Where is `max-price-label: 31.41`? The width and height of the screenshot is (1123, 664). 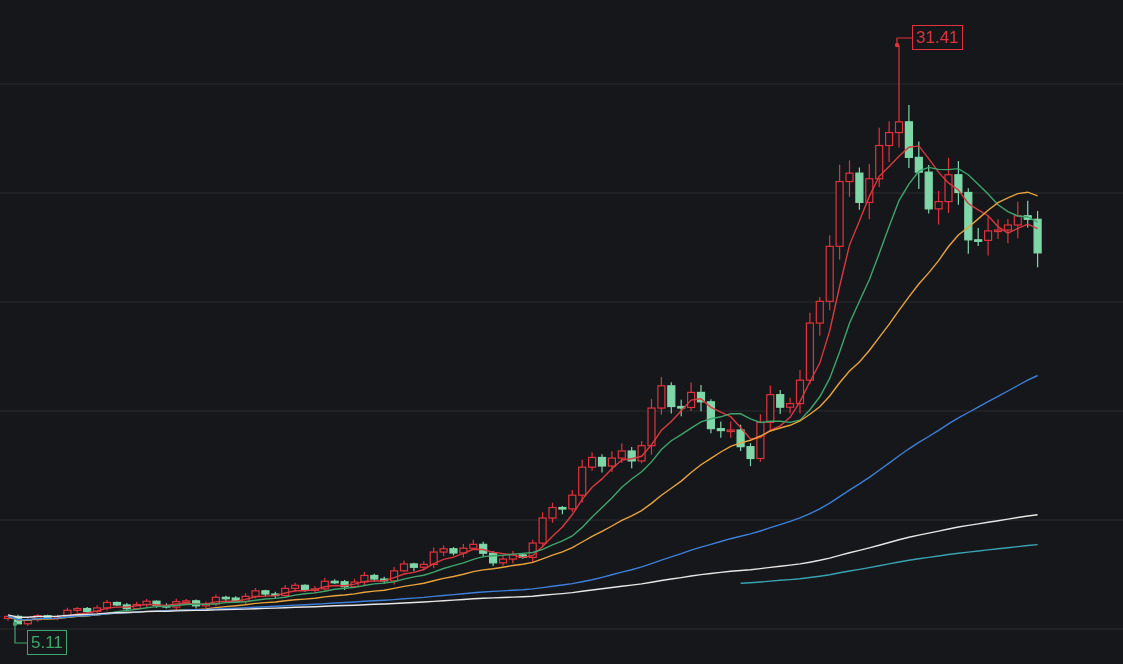 max-price-label: 31.41 is located at coordinates (937, 37).